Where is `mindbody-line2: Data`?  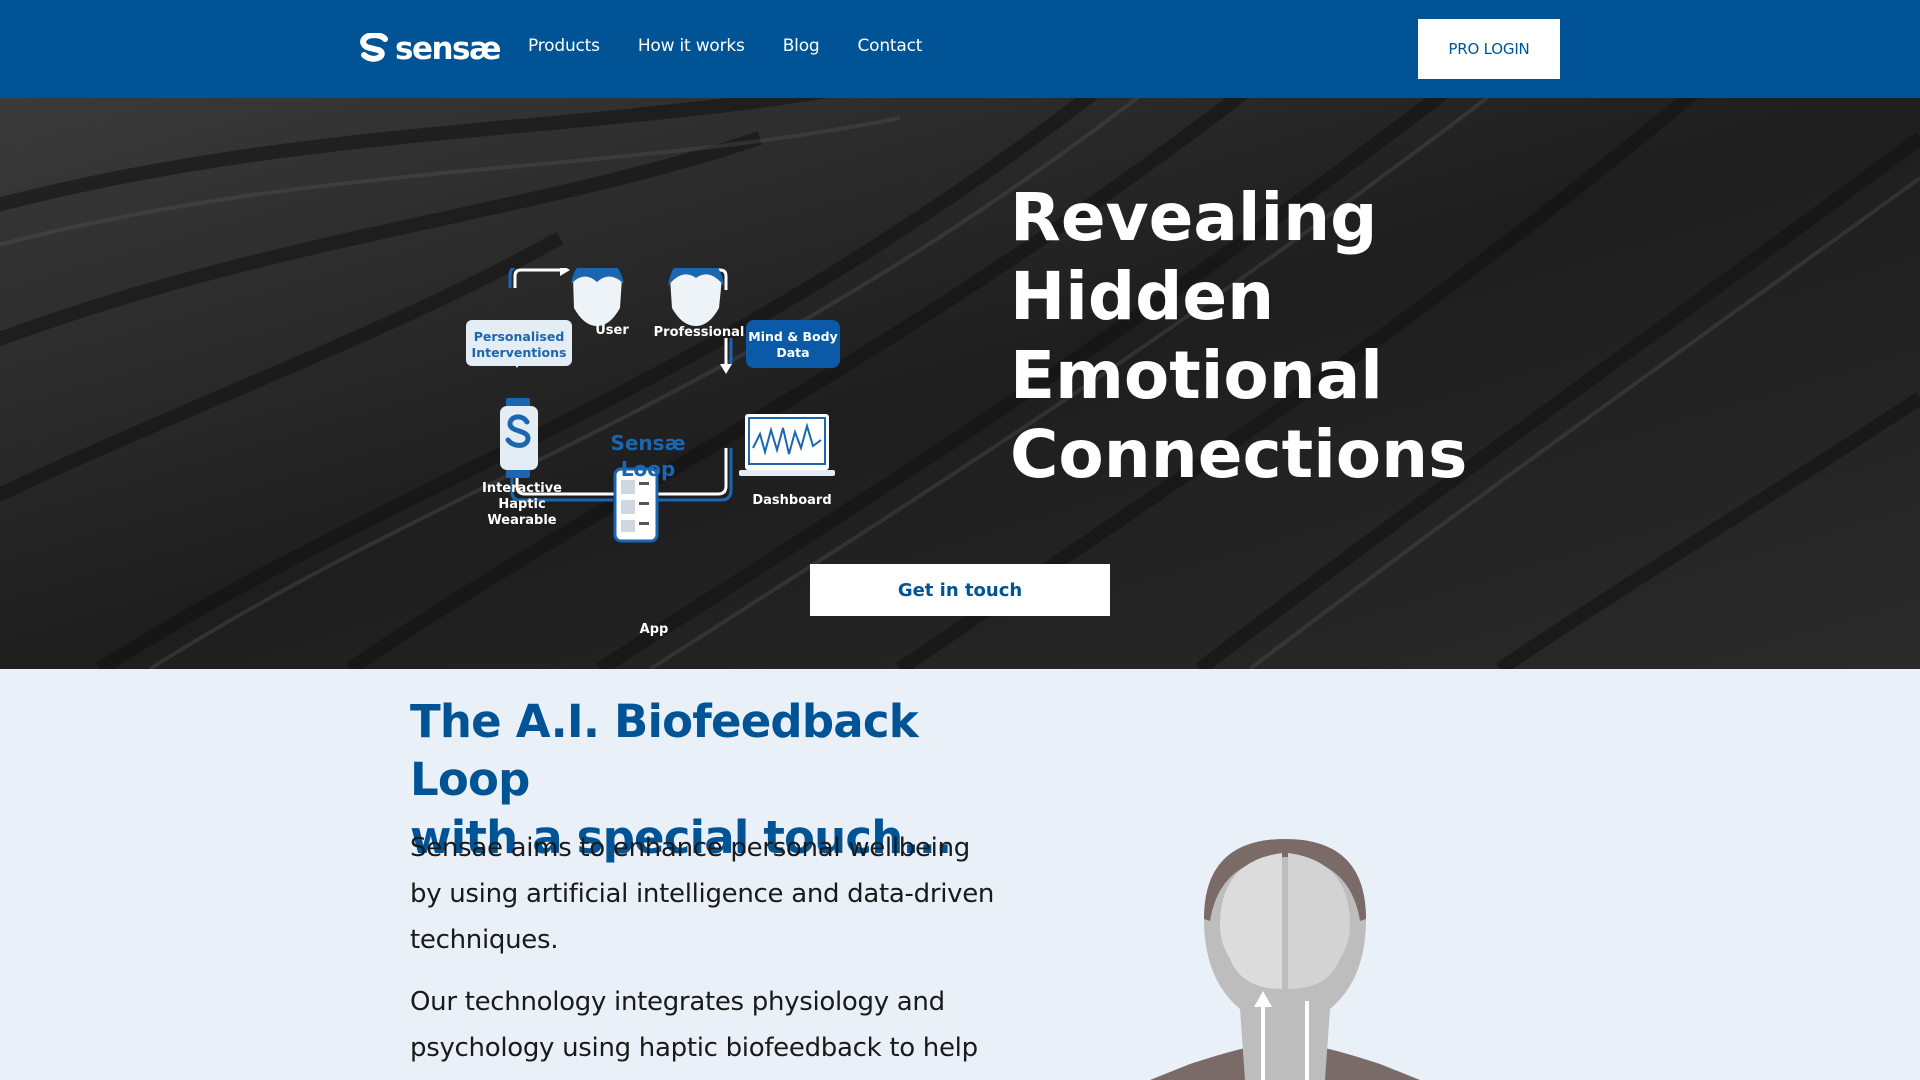
mindbody-line2: Data is located at coordinates (792, 352).